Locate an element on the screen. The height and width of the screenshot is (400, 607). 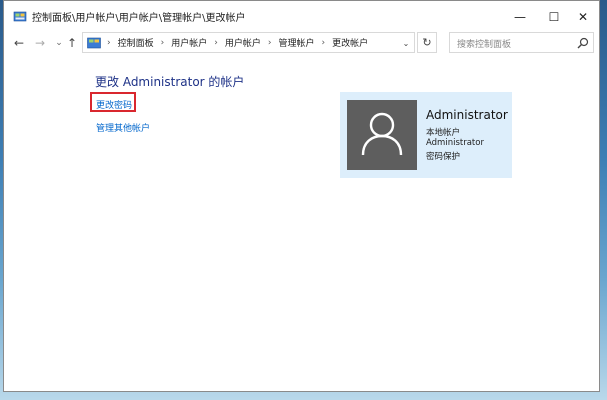
avatar is located at coordinates (382, 135).